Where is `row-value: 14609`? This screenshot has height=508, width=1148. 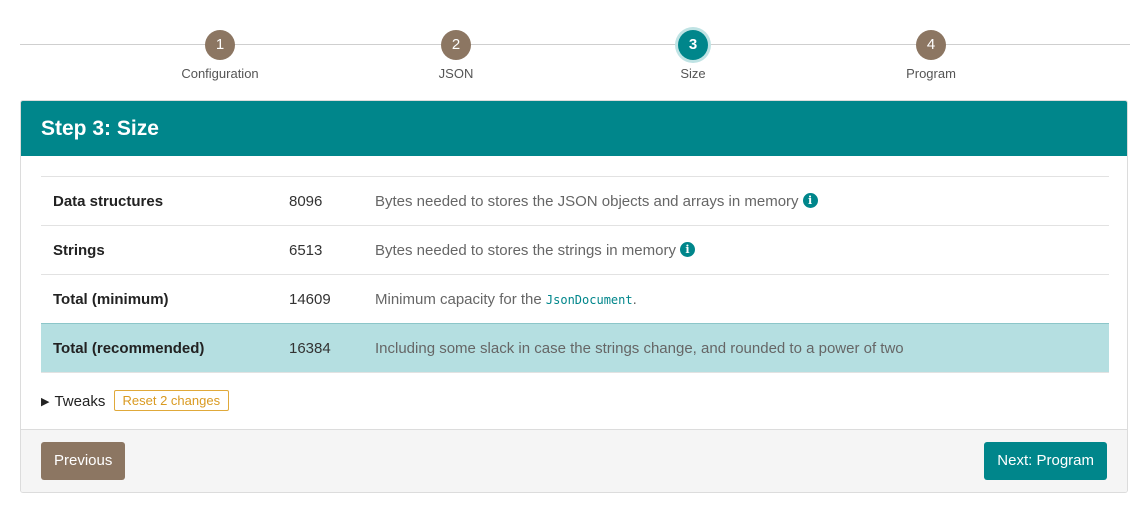 row-value: 14609 is located at coordinates (320, 299).